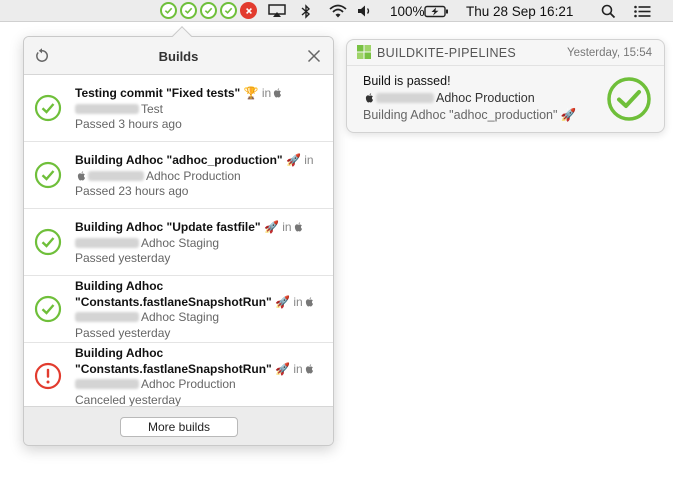 The height and width of the screenshot is (477, 673). I want to click on notification-pipeline: Adhoc Production, so click(485, 98).